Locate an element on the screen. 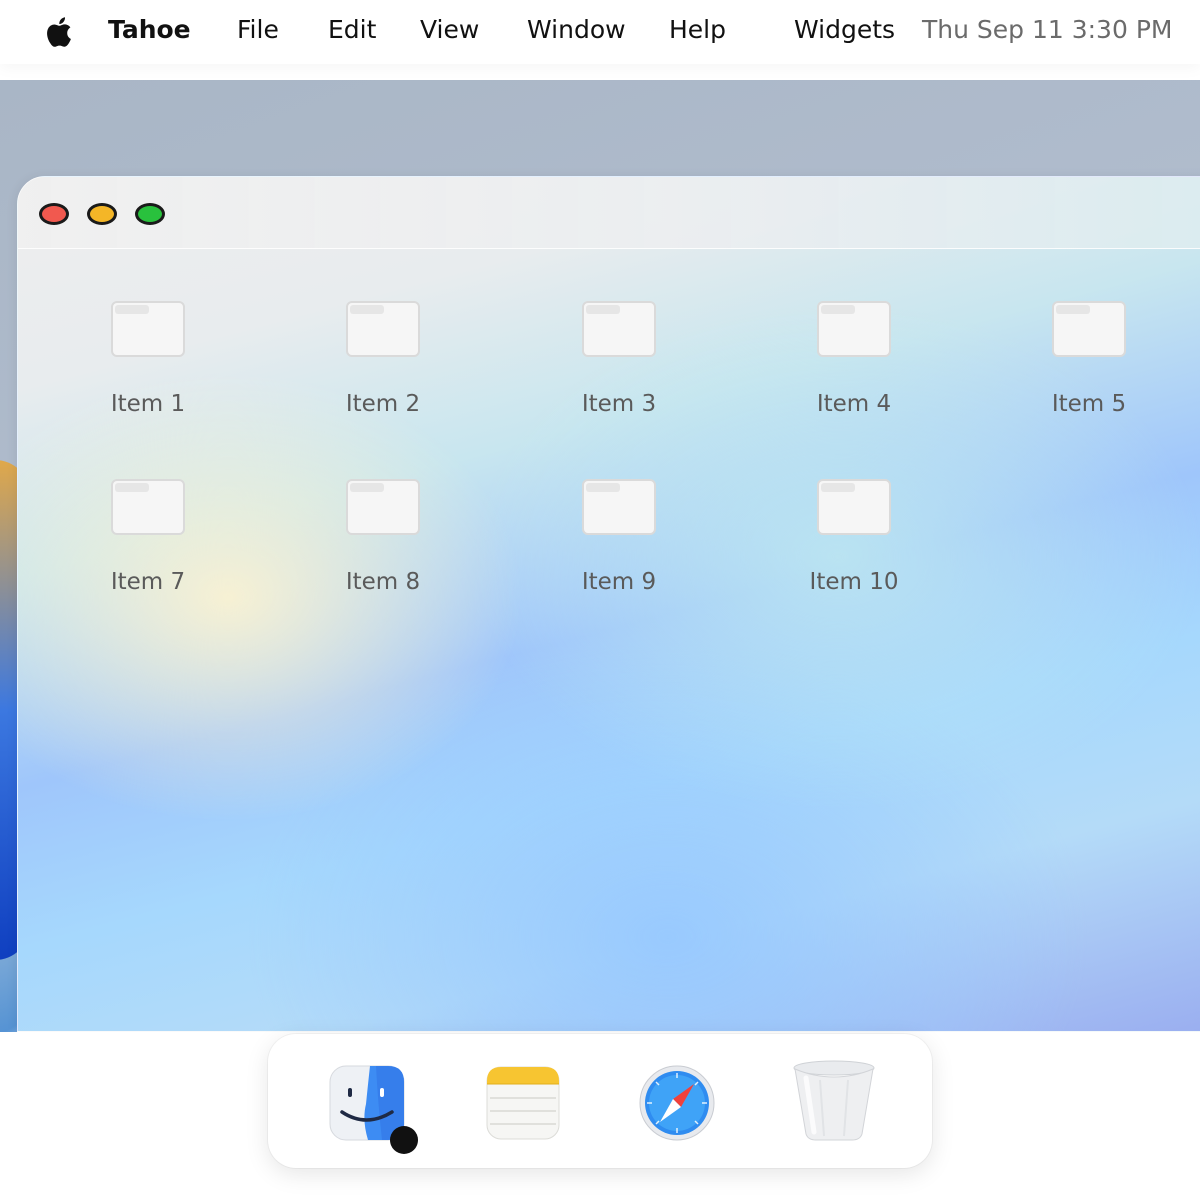 The height and width of the screenshot is (1200, 1200). grid-item: Item 5 is located at coordinates (1090, 366).